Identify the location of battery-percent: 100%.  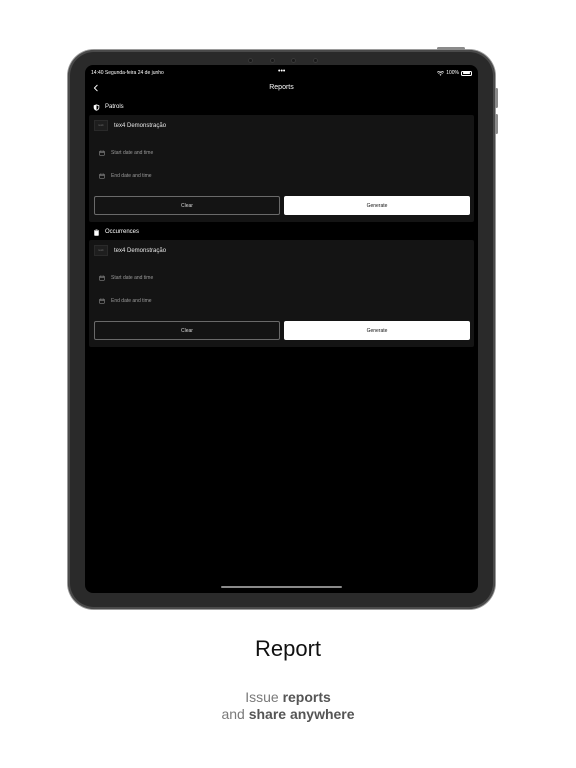
(452, 73).